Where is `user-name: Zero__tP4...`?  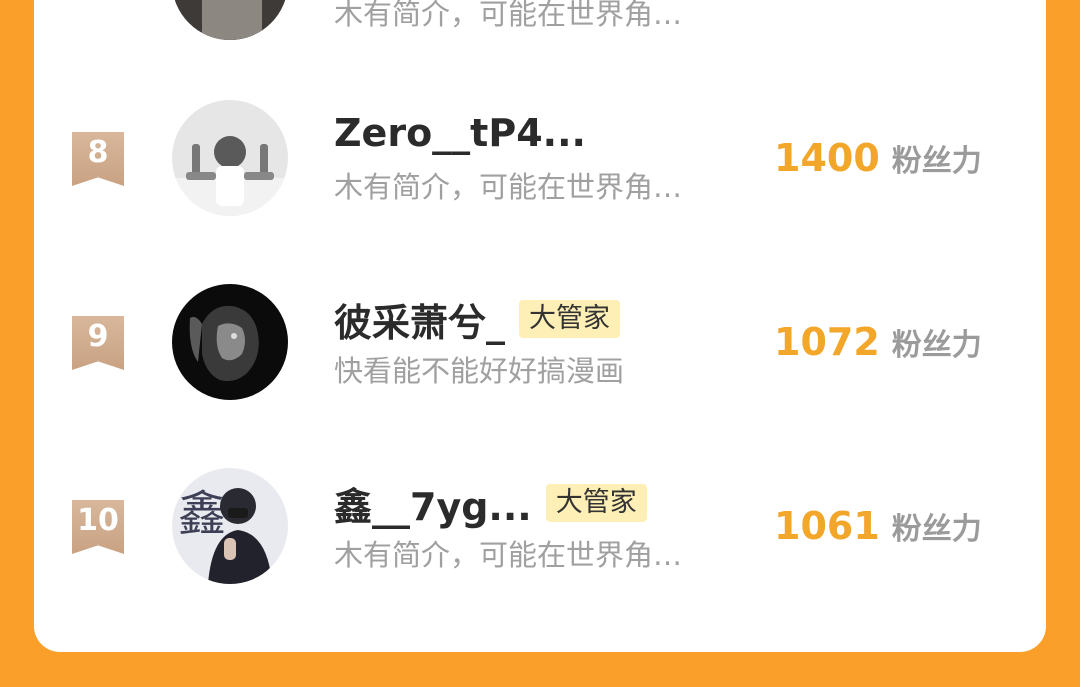 user-name: Zero__tP4... is located at coordinates (460, 133).